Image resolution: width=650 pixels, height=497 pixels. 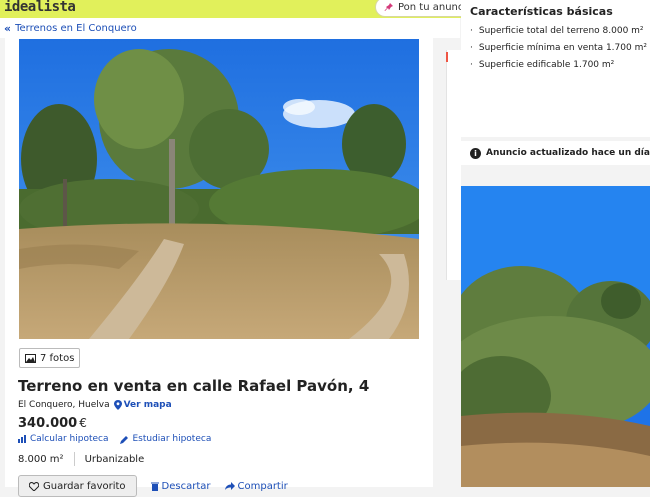 I want to click on updated-text: Anuncio actualizado hace un día, so click(x=568, y=153).